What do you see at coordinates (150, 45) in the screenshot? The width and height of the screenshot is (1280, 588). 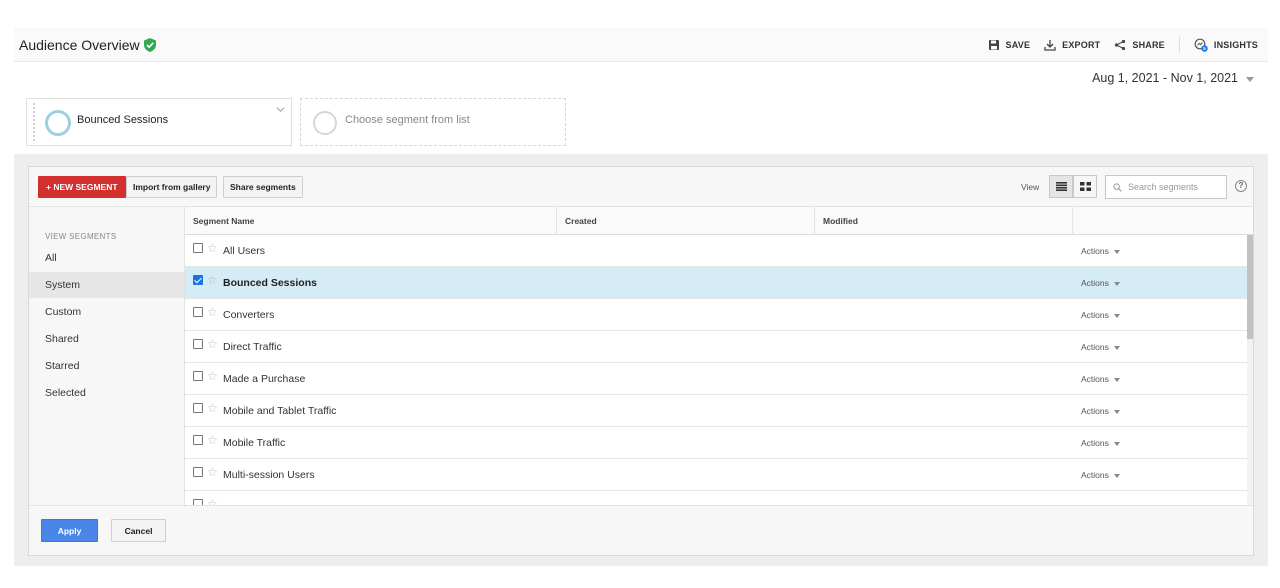 I see `verified-shield-icon` at bounding box center [150, 45].